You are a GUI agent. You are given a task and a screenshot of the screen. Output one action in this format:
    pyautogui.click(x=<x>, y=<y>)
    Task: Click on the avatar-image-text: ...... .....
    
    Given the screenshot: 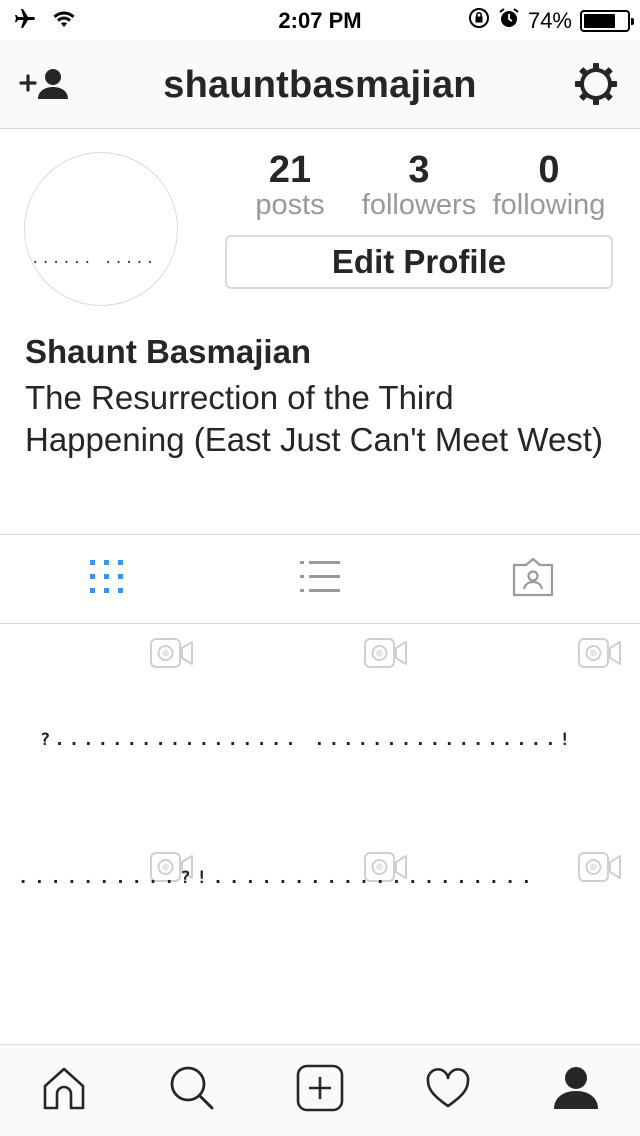 What is the action you would take?
    pyautogui.click(x=94, y=259)
    